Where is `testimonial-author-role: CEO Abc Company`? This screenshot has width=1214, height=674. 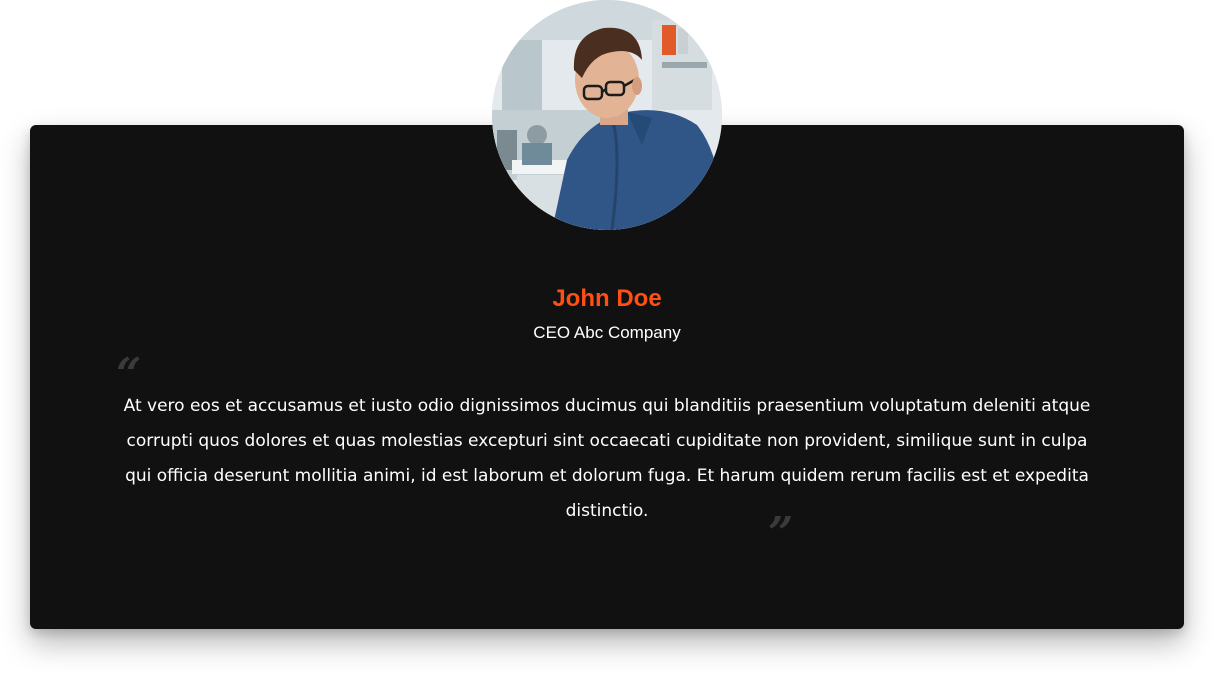 testimonial-author-role: CEO Abc Company is located at coordinates (607, 332).